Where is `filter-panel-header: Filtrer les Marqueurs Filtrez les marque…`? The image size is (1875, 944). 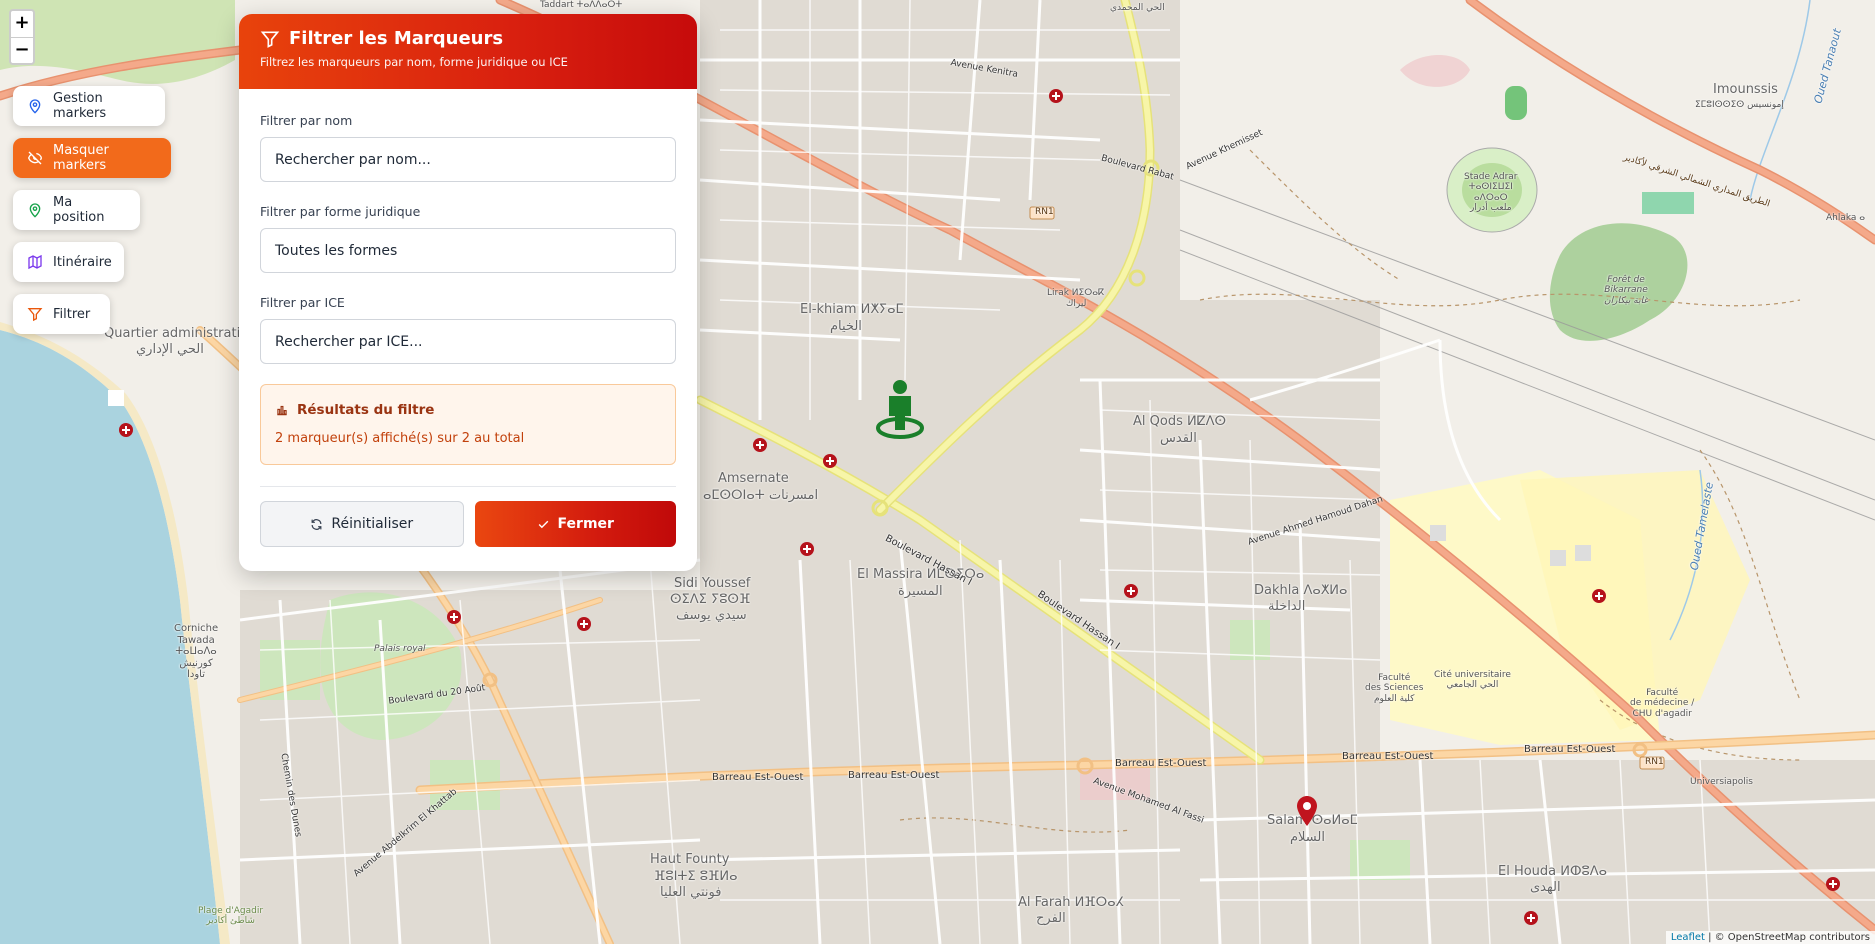 filter-panel-header: Filtrer les Marqueurs Filtrez les marque… is located at coordinates (468, 51).